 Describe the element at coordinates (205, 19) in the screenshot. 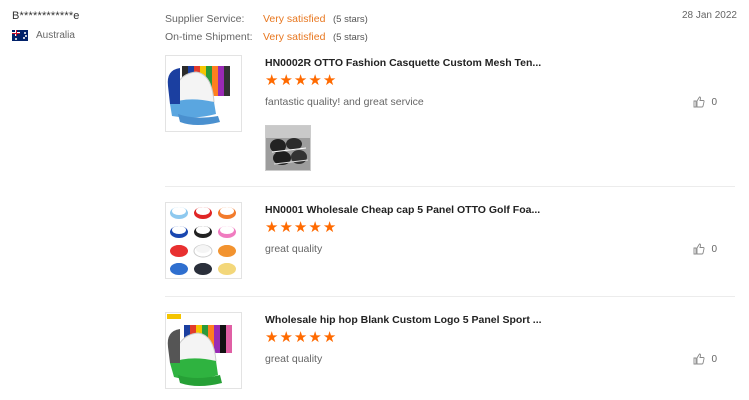

I see `rating-label: Supplier Service:` at that location.